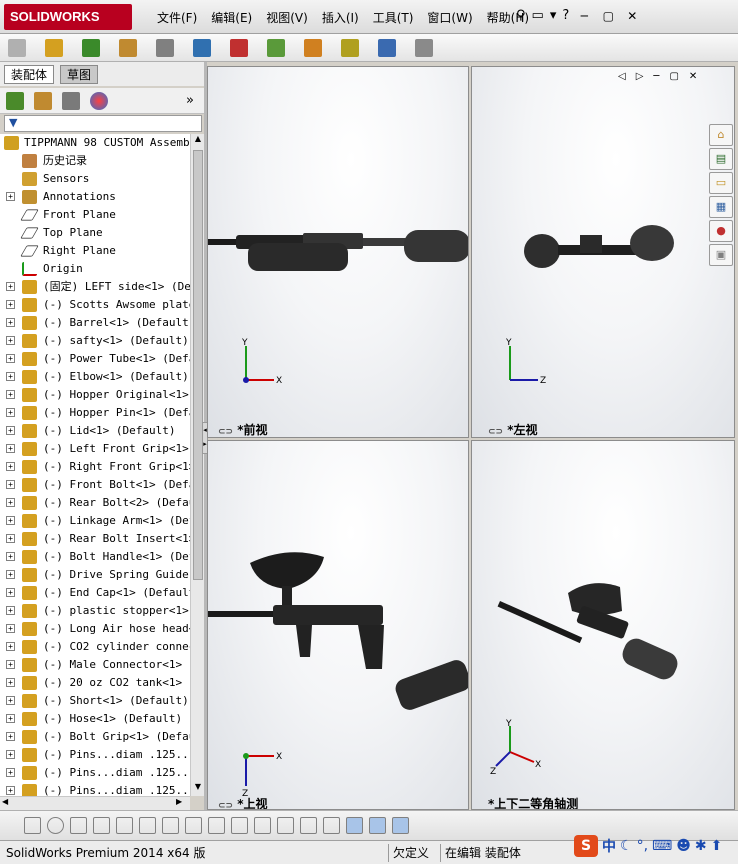  I want to click on tree-node: + (-) 20 oz CO2 tank<1> (D, so click(95, 683).